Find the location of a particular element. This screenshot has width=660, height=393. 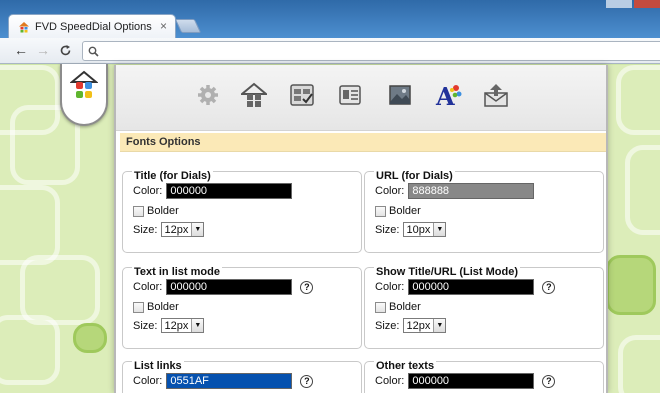

show-title-size-select: 12px ▼ is located at coordinates (425, 325).